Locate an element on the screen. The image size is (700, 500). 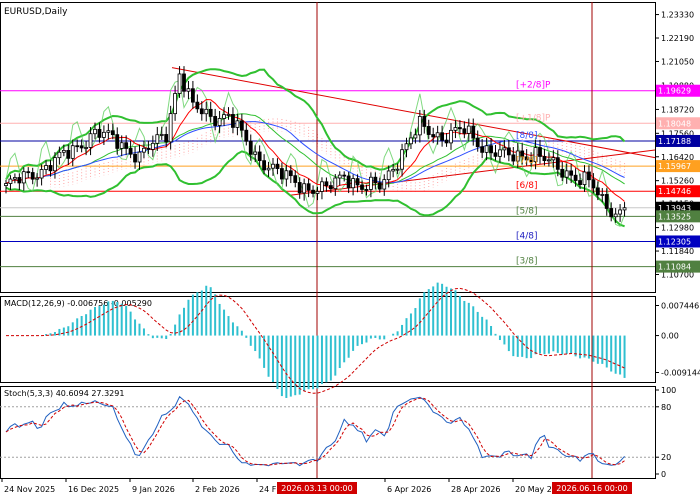
price-tag-label: 1.14746 is located at coordinates (674, 191).